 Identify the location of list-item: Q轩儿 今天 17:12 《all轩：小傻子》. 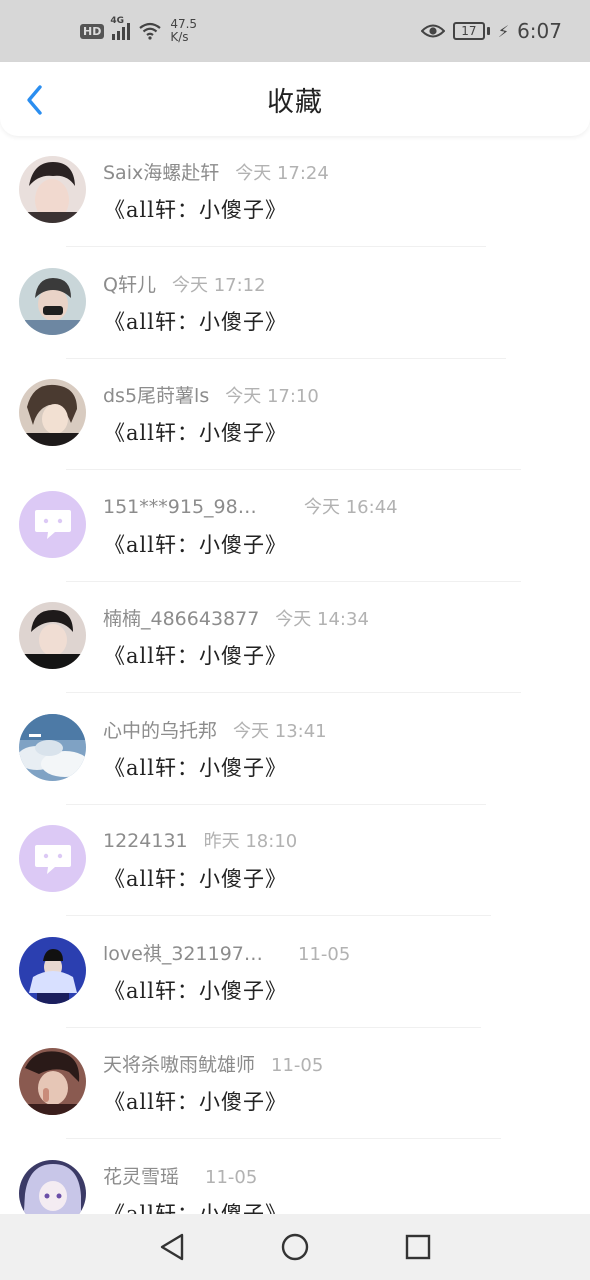
(295, 304).